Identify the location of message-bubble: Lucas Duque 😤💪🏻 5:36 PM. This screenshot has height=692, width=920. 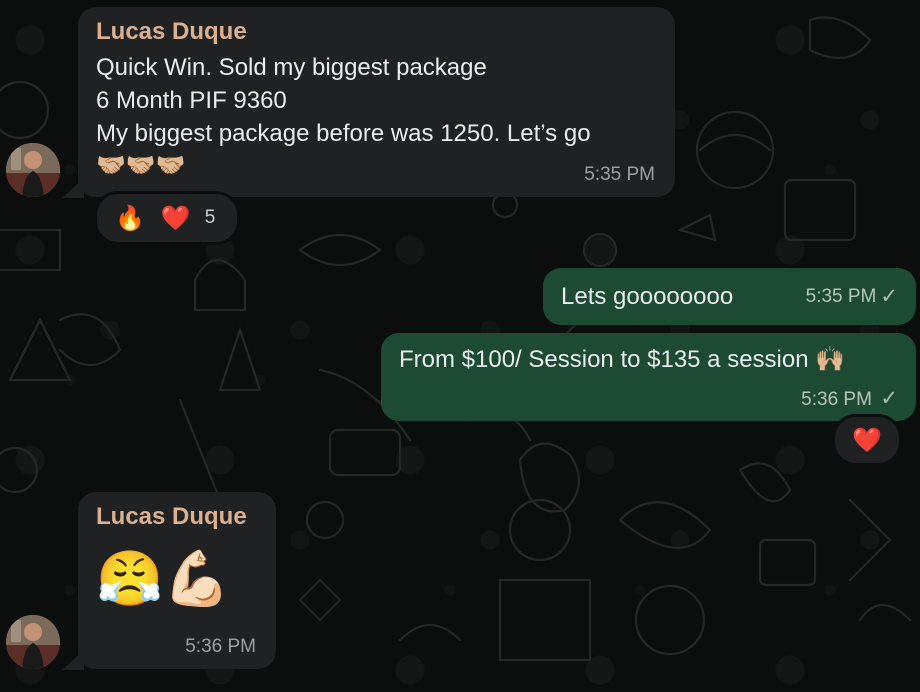
(177, 580).